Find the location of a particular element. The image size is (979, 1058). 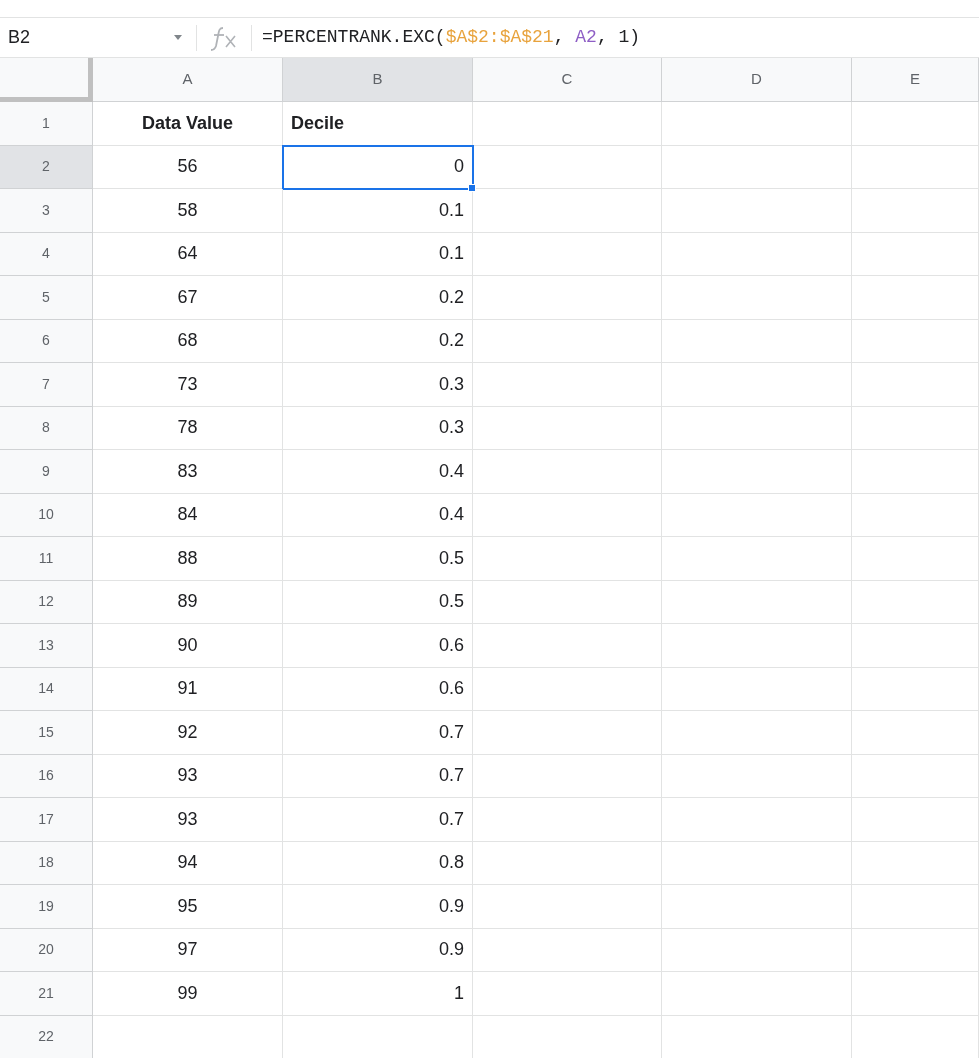

table-cell: 0.4 is located at coordinates (378, 472).